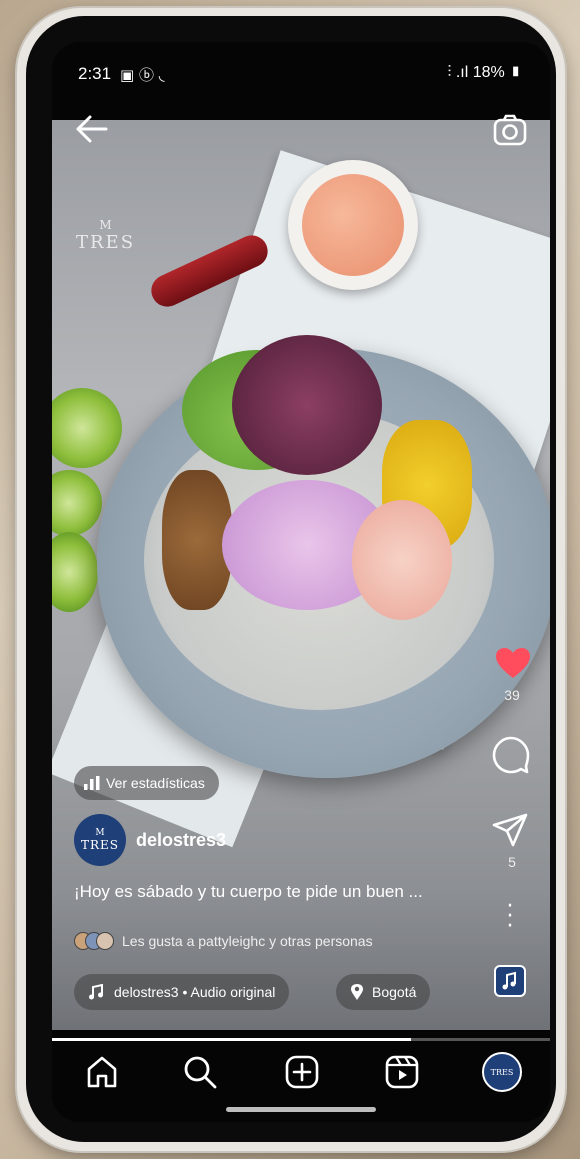 The image size is (580, 1159). Describe the element at coordinates (307, 405) in the screenshot. I see `purple-lettuce` at that location.